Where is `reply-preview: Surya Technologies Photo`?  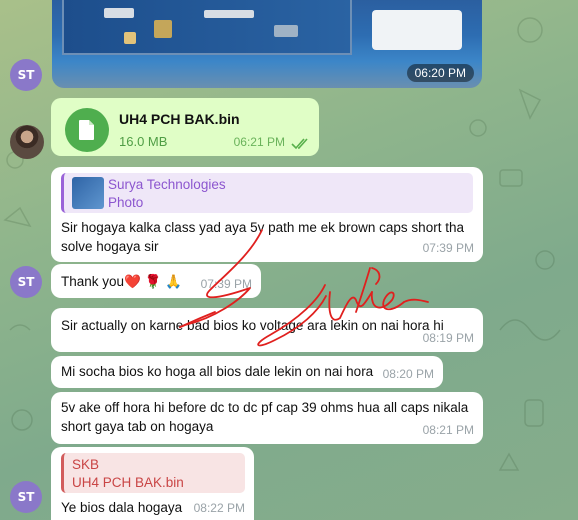 reply-preview: Surya Technologies Photo is located at coordinates (267, 193).